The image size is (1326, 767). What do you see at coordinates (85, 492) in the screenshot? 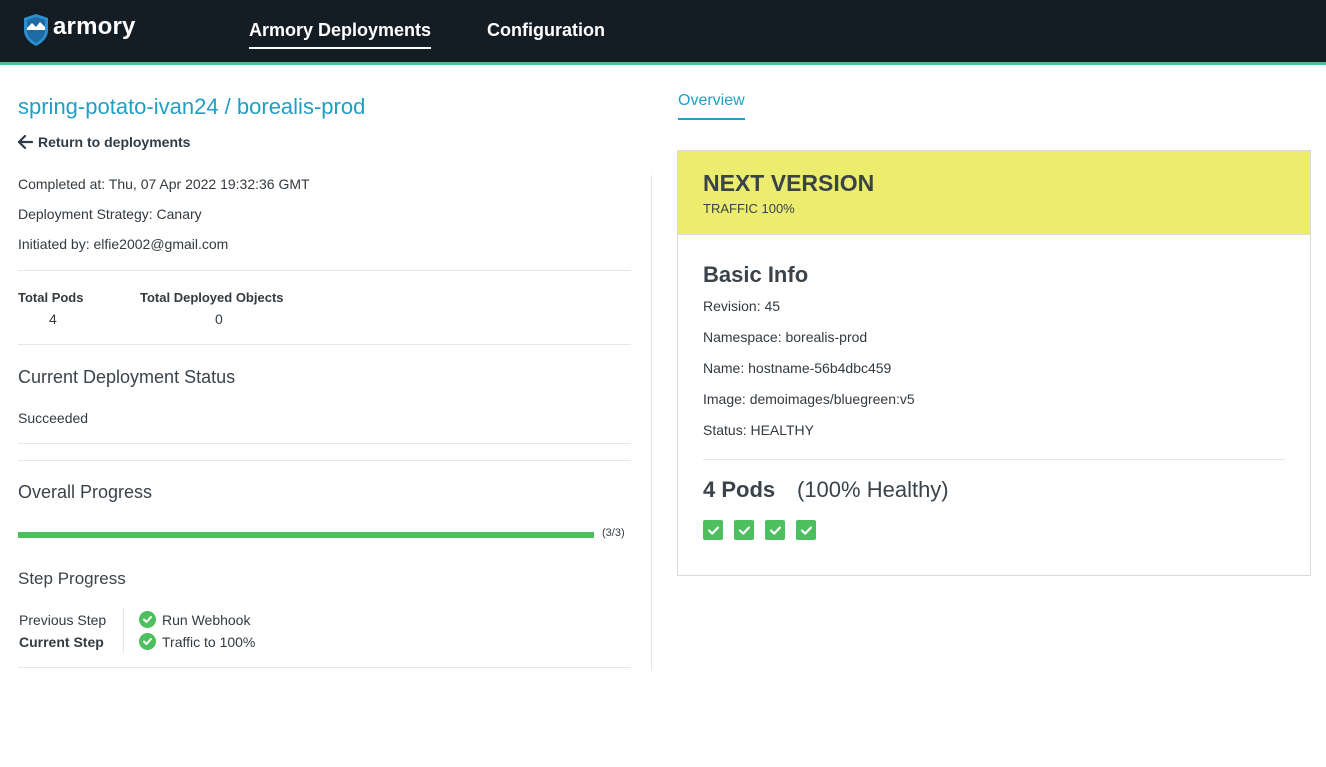
I see `overall-progress-title: Overall Progress` at bounding box center [85, 492].